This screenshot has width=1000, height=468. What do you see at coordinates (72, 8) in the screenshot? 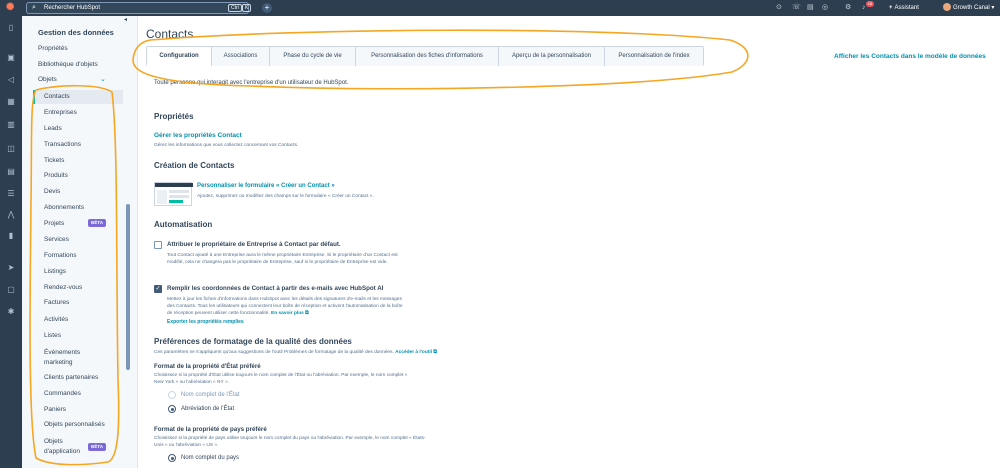
I see `search-placeholder: Rechercher HubSpot` at bounding box center [72, 8].